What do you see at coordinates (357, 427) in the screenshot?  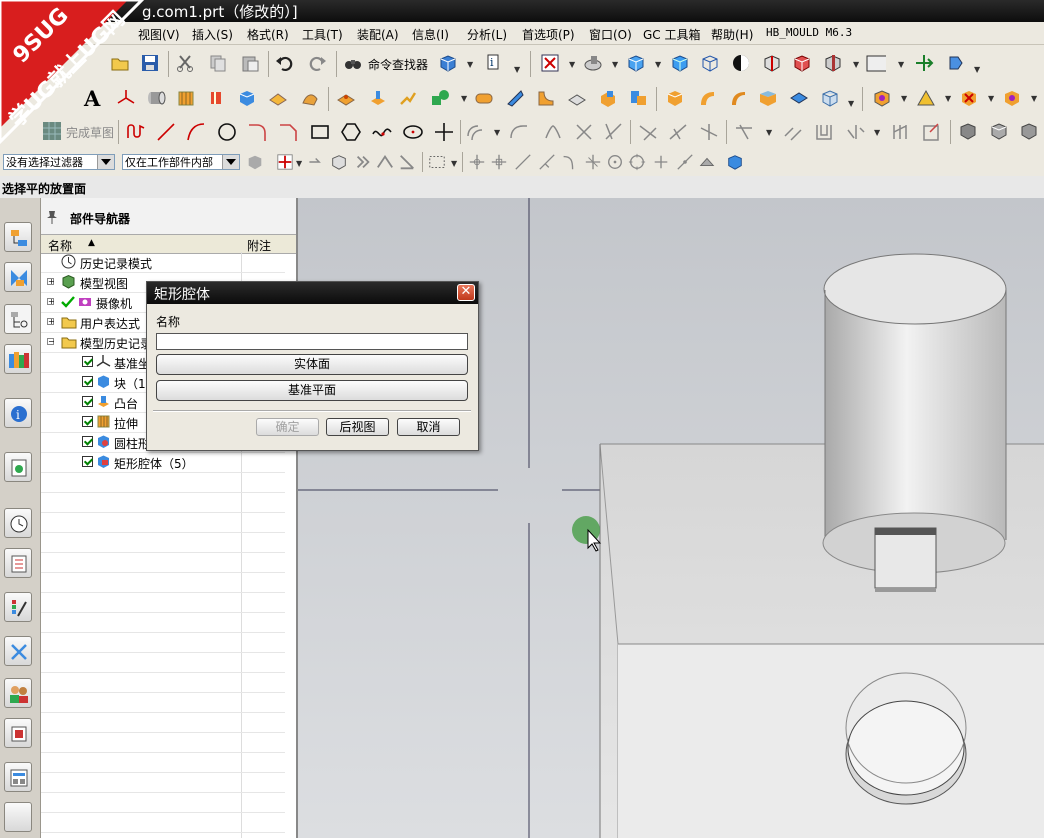 I see `back-button: 后视图` at bounding box center [357, 427].